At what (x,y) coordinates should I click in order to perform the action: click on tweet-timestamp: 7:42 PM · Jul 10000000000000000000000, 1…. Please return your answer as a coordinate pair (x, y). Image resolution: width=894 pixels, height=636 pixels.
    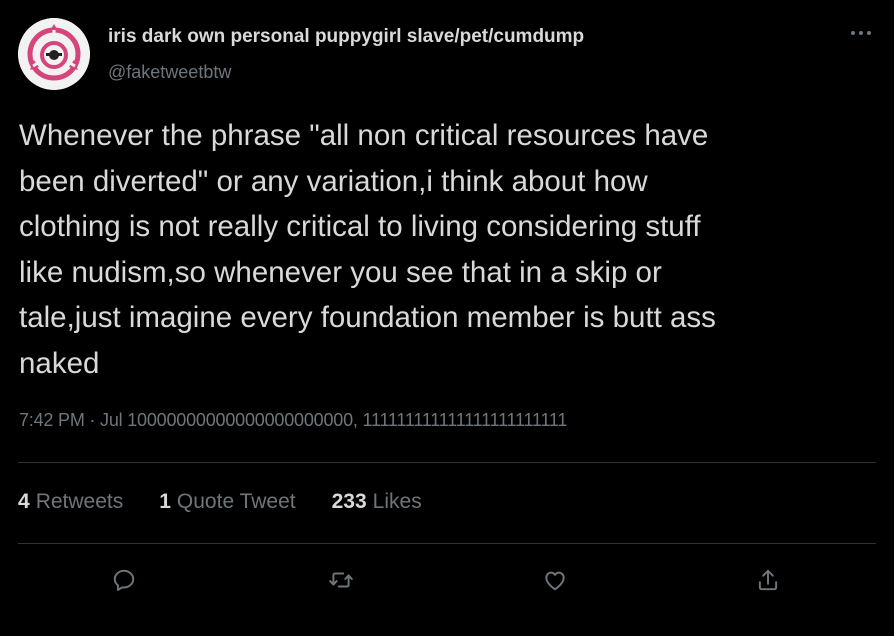
    Looking at the image, I should click on (293, 420).